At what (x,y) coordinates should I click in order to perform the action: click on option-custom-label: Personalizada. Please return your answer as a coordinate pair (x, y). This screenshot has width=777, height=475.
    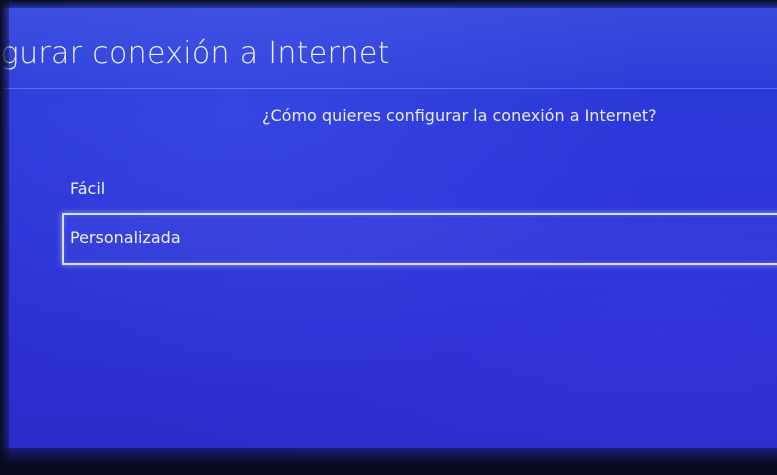
    Looking at the image, I should click on (125, 237).